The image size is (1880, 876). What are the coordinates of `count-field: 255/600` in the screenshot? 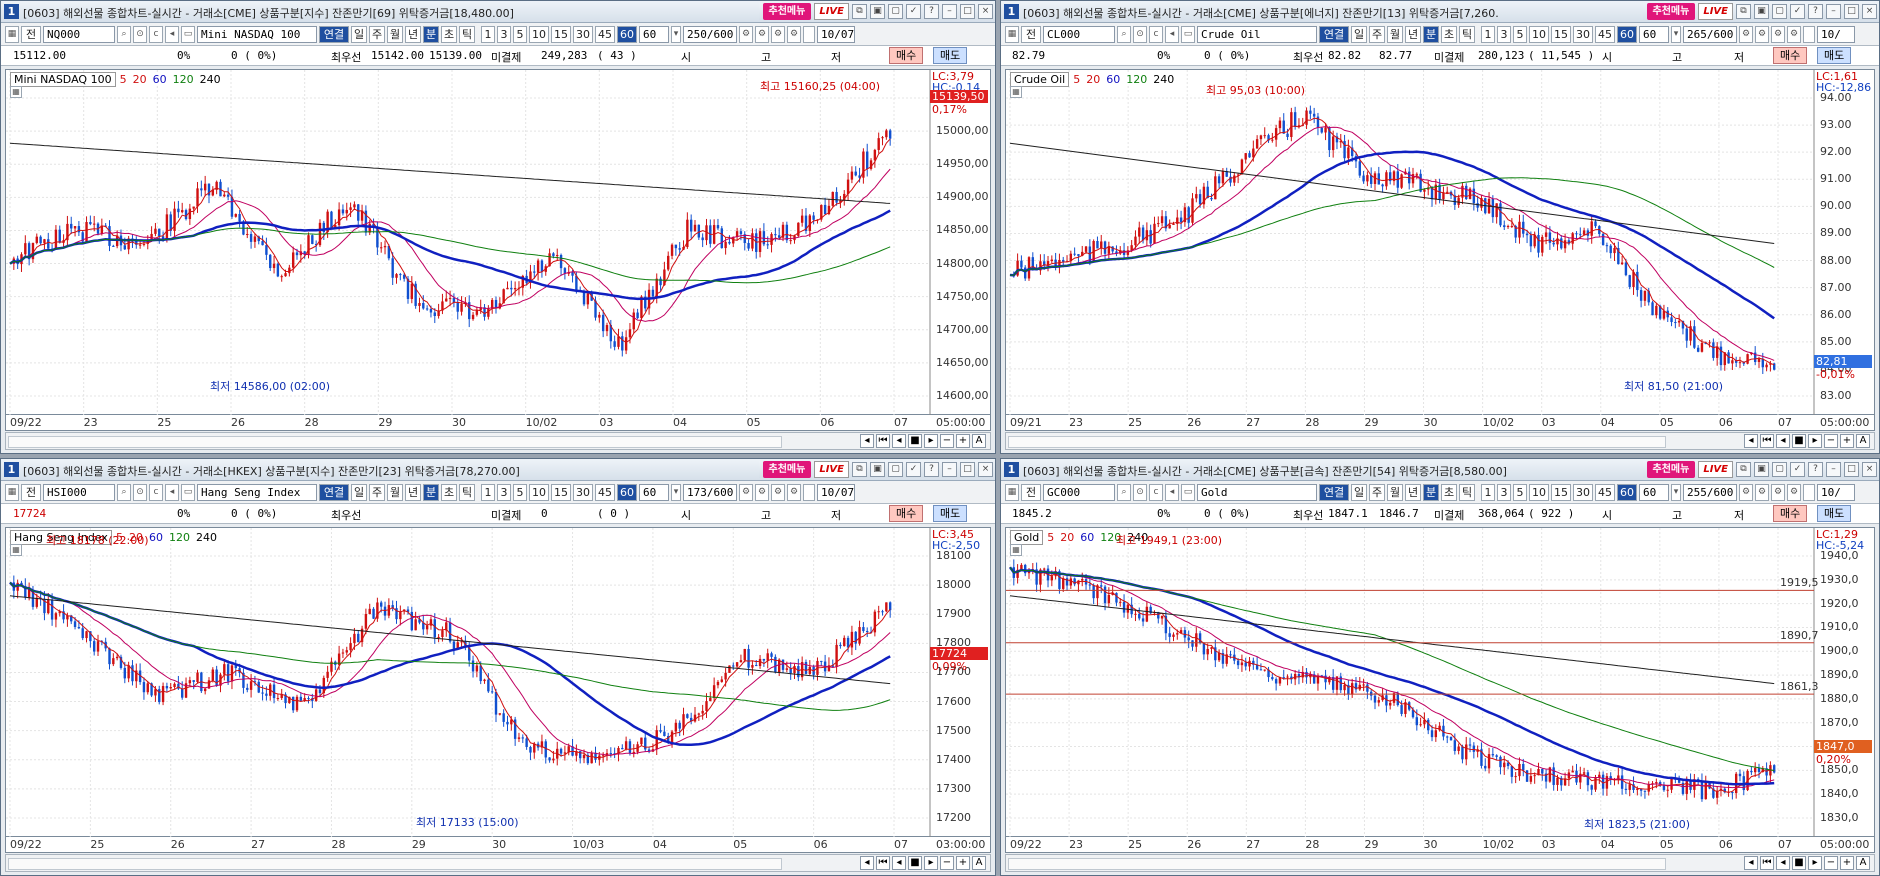 It's located at (1710, 492).